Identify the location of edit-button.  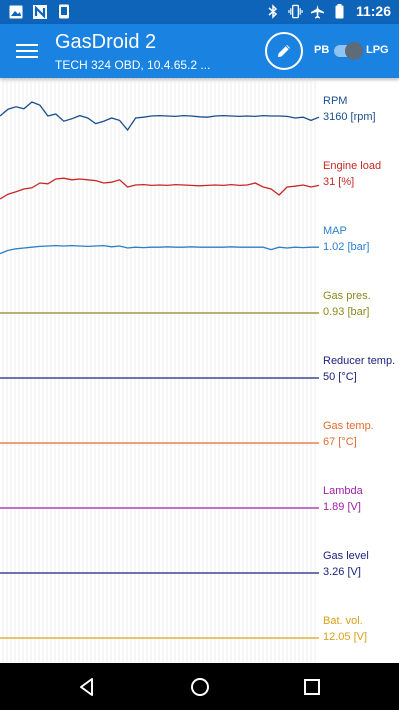
(284, 51).